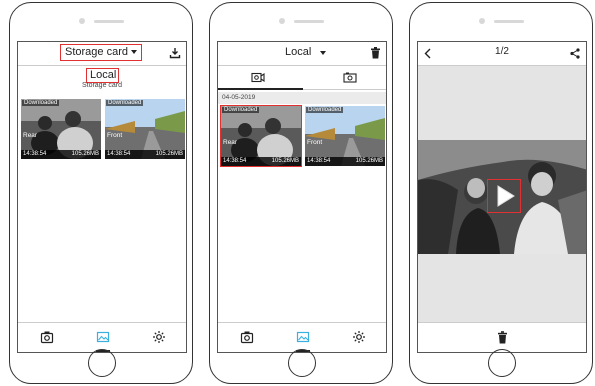 This screenshot has width=595, height=386. I want to click on bottom-action-bar, so click(502, 337).